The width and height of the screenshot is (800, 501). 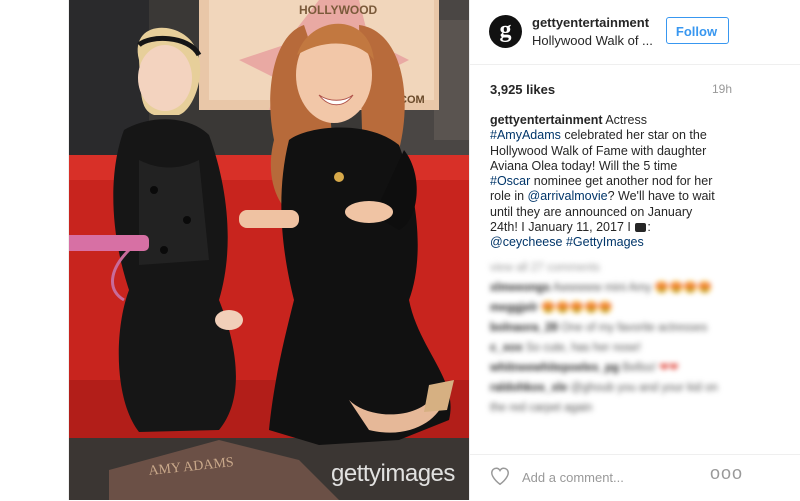 I want to click on likes-count: 3,925 likes, so click(x=522, y=89).